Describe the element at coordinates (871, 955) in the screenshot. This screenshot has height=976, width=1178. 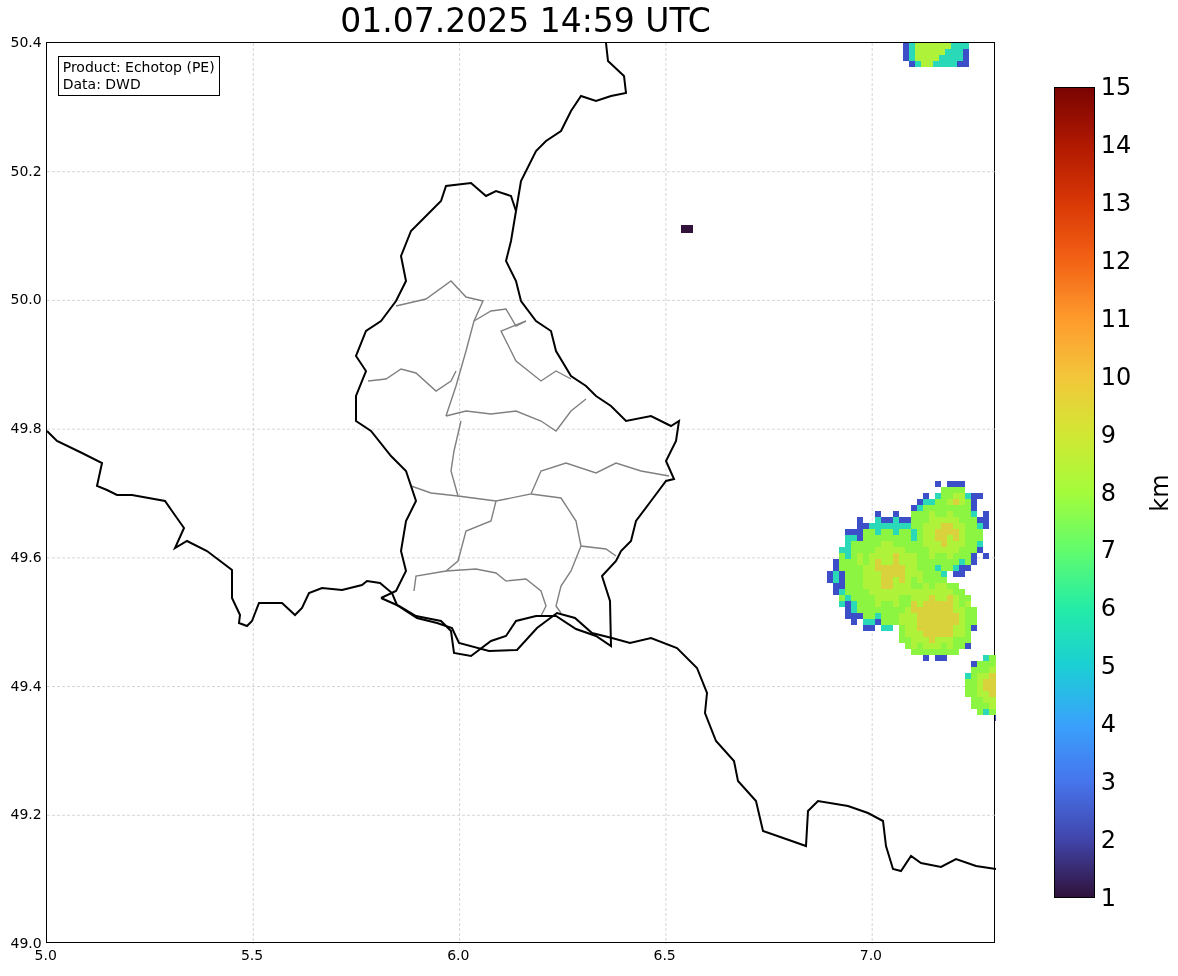
I see `x-tick-label: 7.0` at that location.